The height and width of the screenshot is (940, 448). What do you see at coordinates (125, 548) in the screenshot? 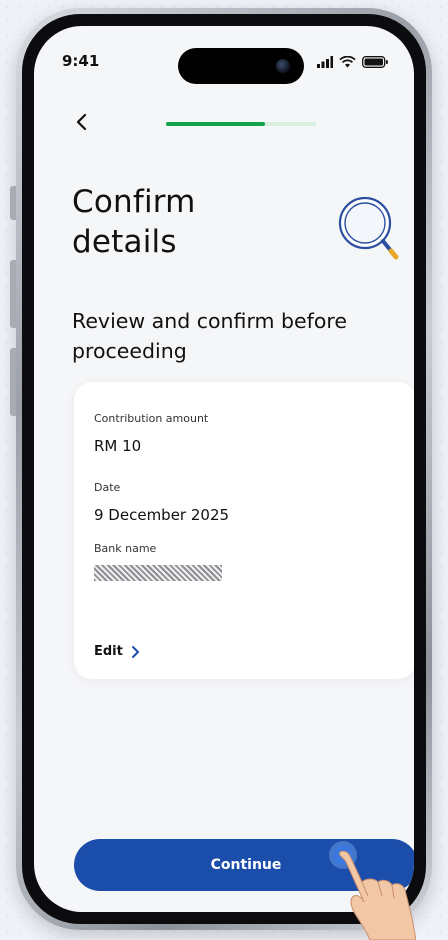
I see `bank-name-label: Bank name` at bounding box center [125, 548].